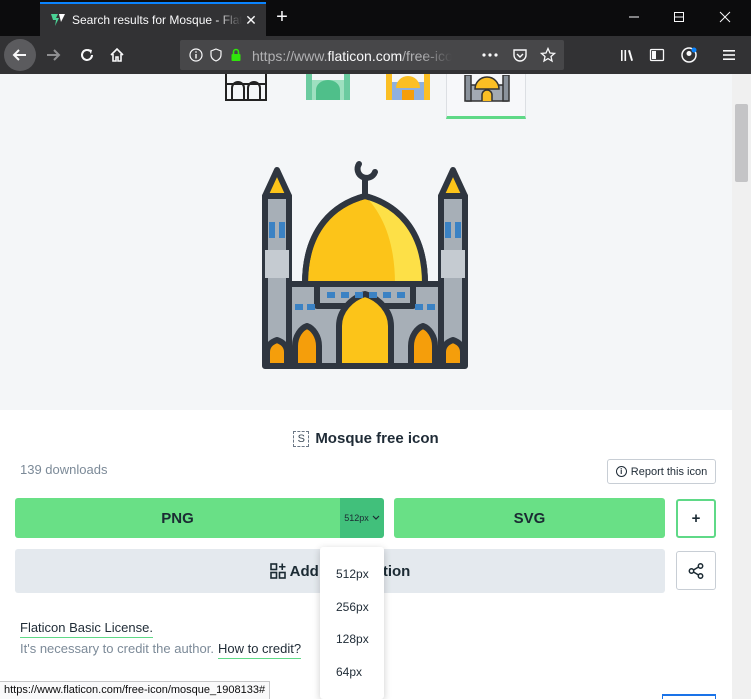 The image size is (751, 699). What do you see at coordinates (277, 571) in the screenshot?
I see `add-collection-icon` at bounding box center [277, 571].